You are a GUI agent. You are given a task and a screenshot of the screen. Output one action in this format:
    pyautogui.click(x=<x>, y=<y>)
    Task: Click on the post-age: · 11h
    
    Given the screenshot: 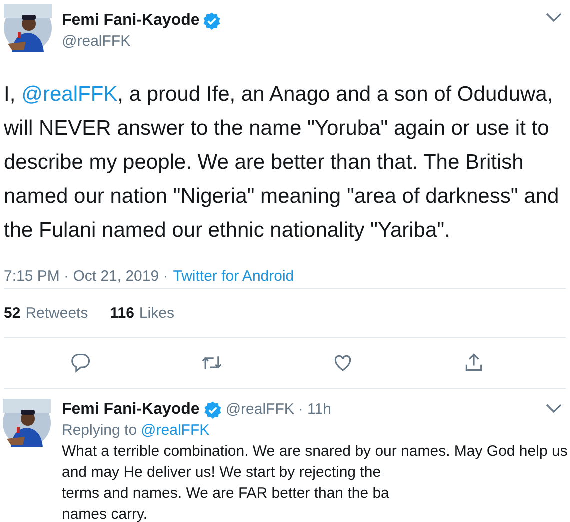 What is the action you would take?
    pyautogui.click(x=315, y=410)
    